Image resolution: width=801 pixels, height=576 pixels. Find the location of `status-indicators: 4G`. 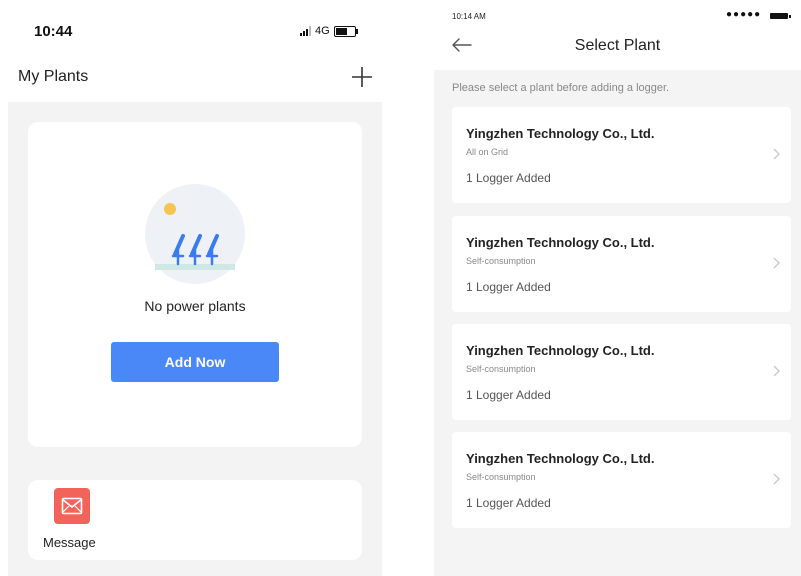

status-indicators: 4G is located at coordinates (329, 31).